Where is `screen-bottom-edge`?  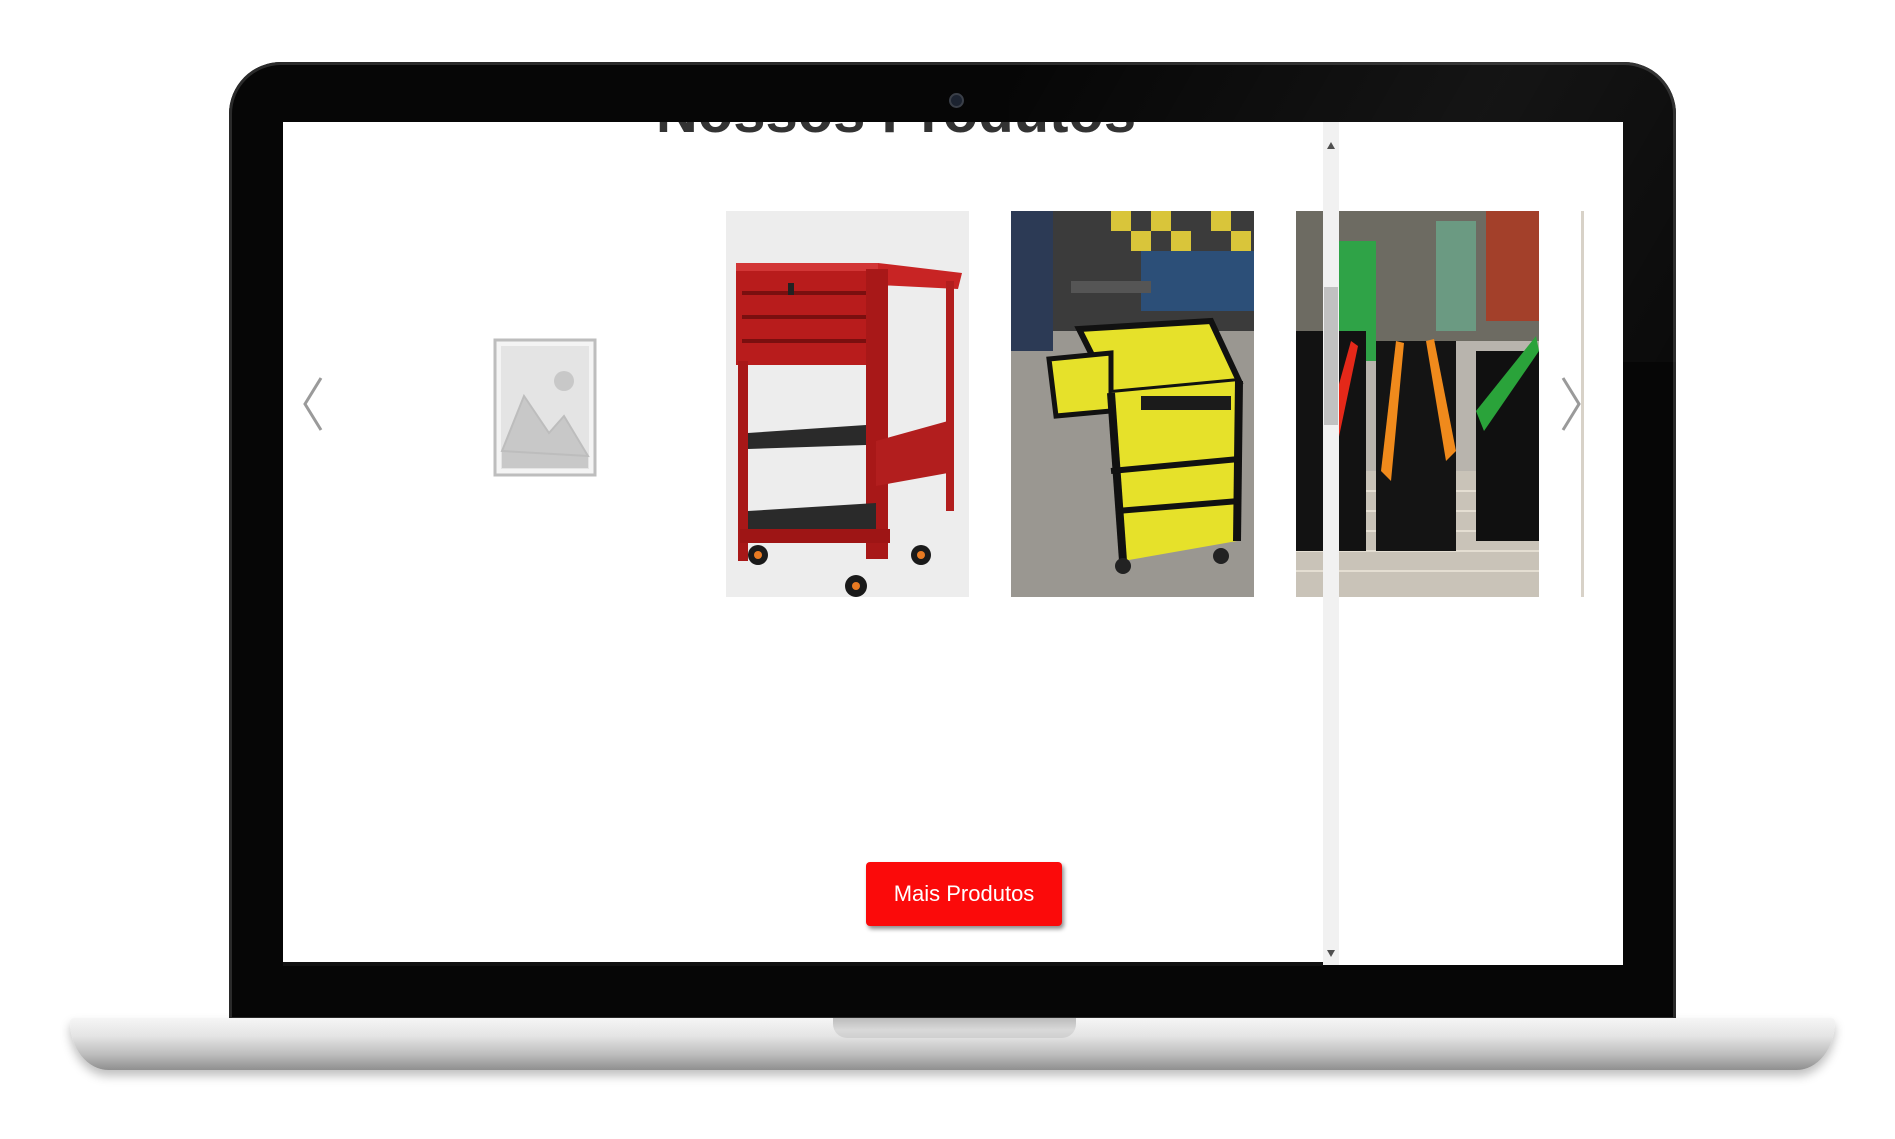 screen-bottom-edge is located at coordinates (803, 964).